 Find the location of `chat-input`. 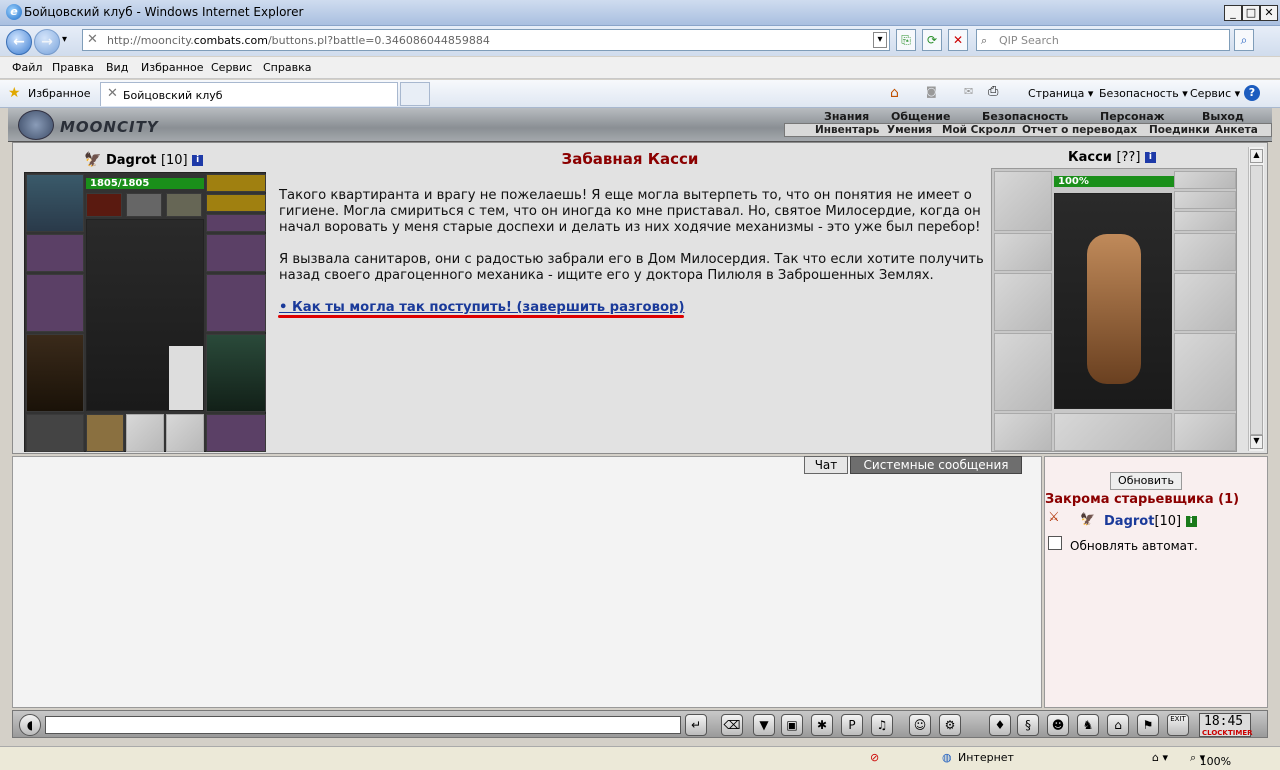

chat-input is located at coordinates (363, 725).